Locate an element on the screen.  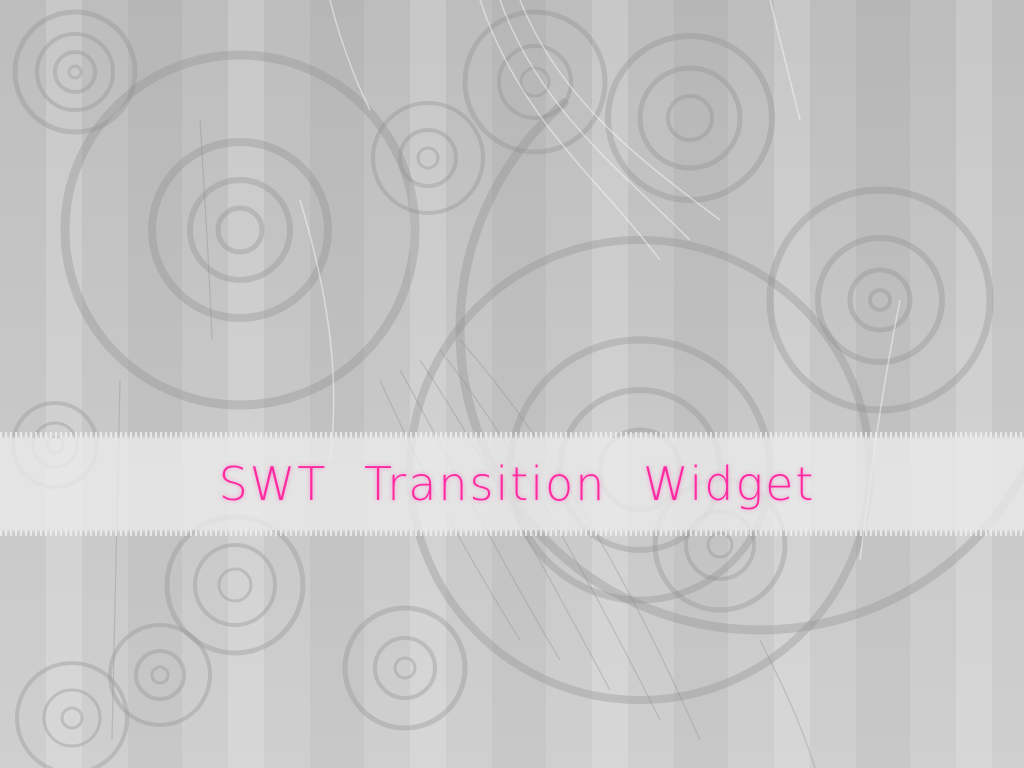
splash-title: SWT Transition Widget is located at coordinates (517, 484).